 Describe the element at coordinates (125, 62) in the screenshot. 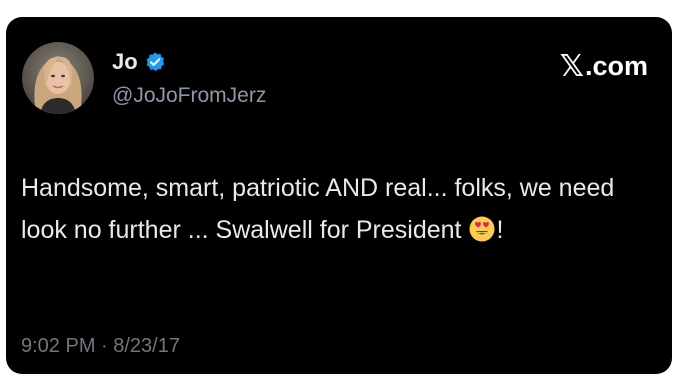

I see `display-name: Jo` at that location.